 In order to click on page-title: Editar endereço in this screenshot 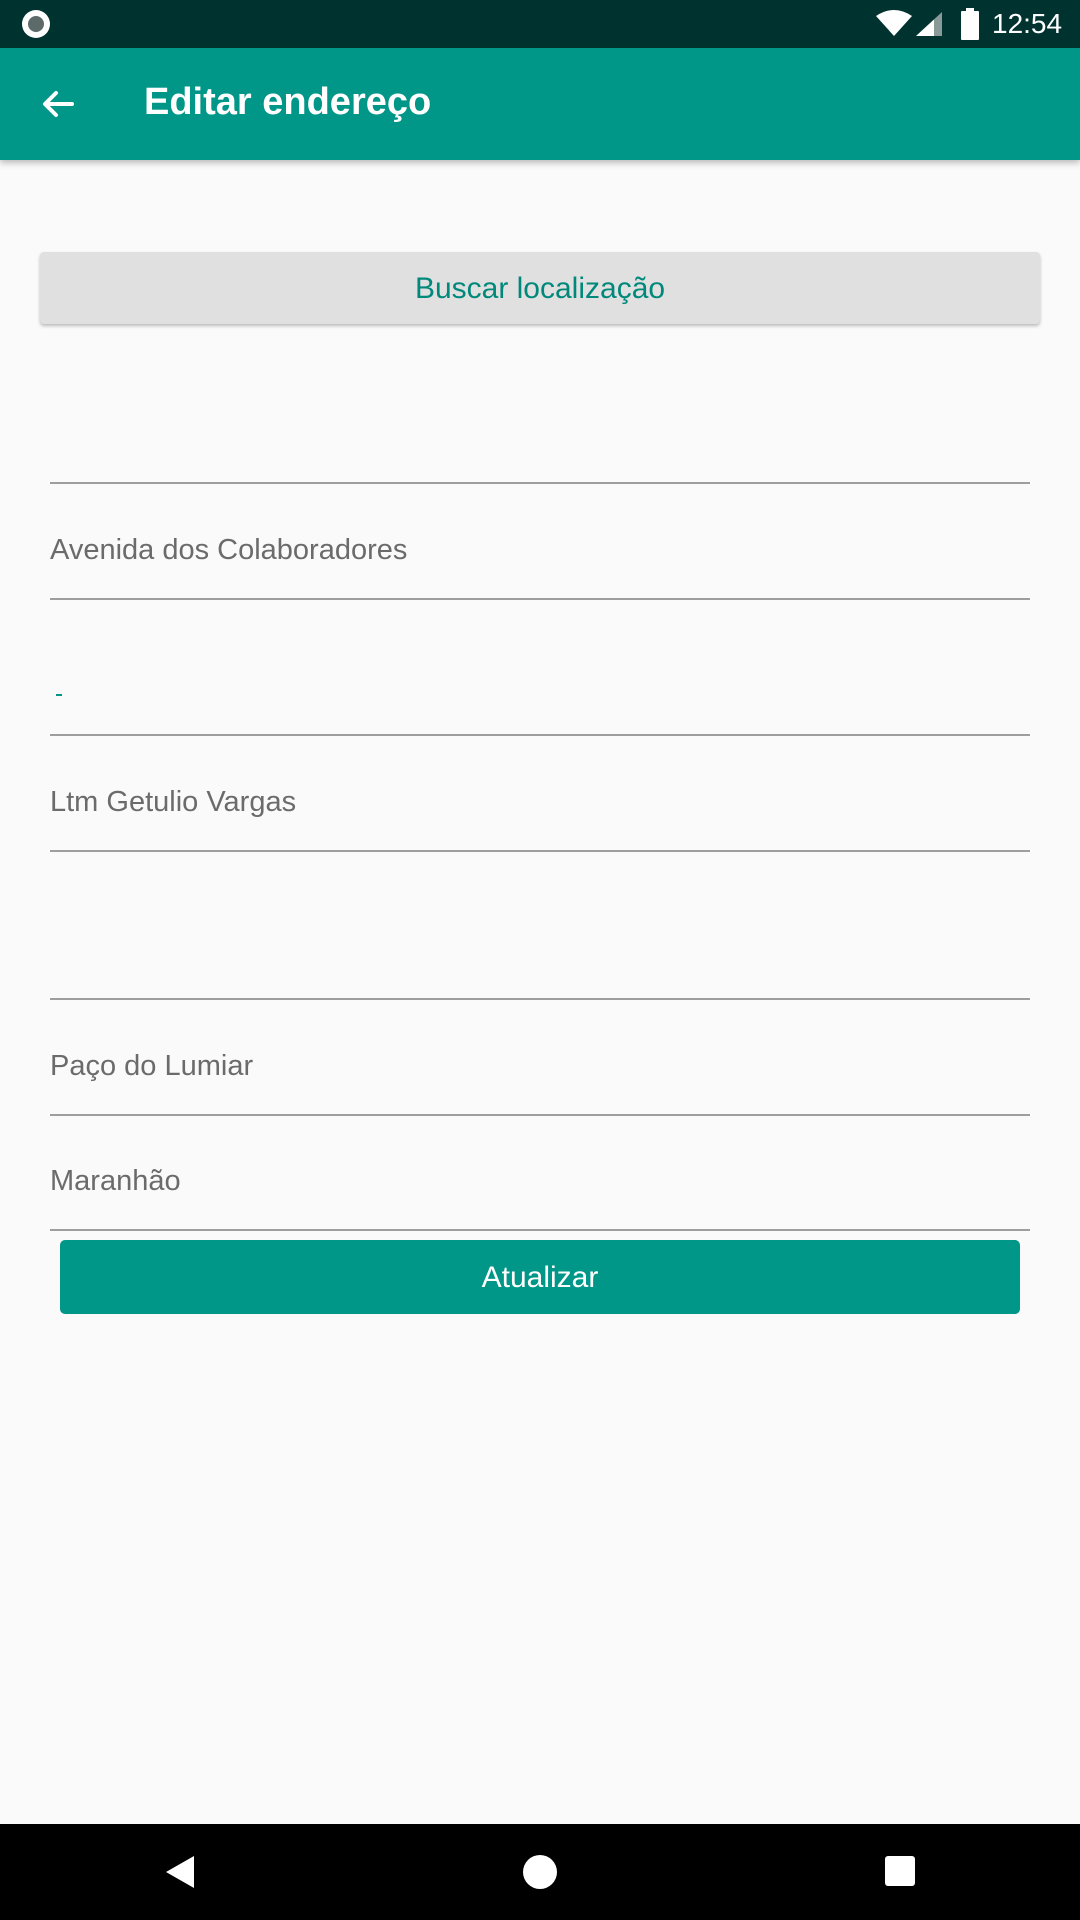, I will do `click(288, 102)`.